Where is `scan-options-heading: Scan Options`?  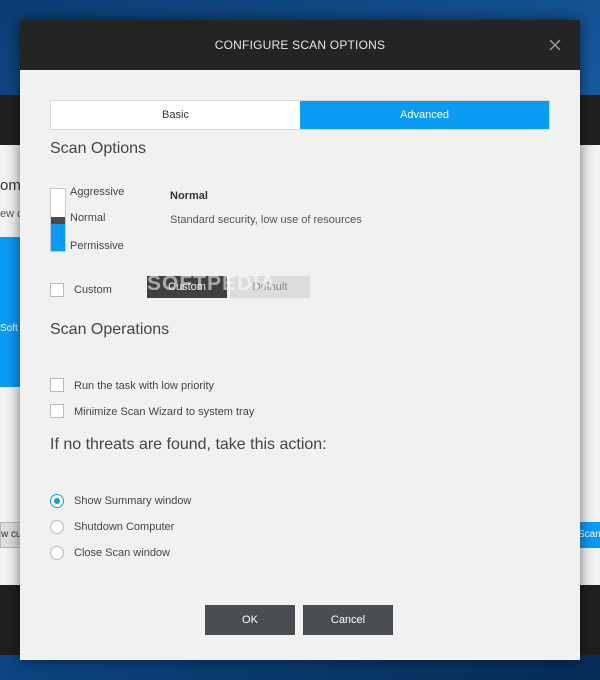
scan-options-heading: Scan Options is located at coordinates (98, 148).